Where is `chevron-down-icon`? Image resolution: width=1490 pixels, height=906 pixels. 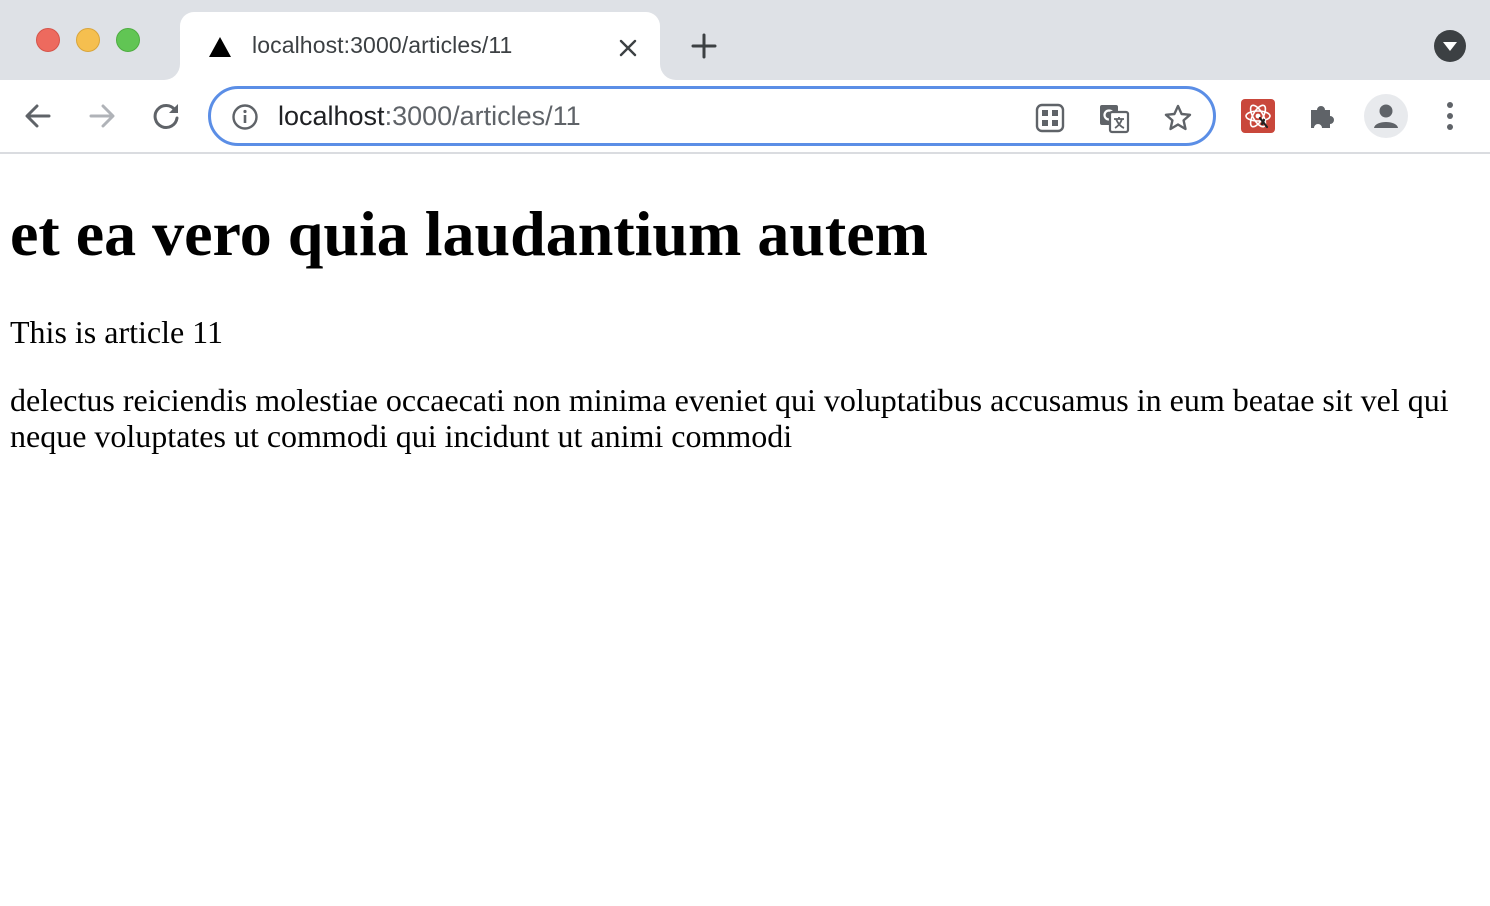 chevron-down-icon is located at coordinates (1450, 46).